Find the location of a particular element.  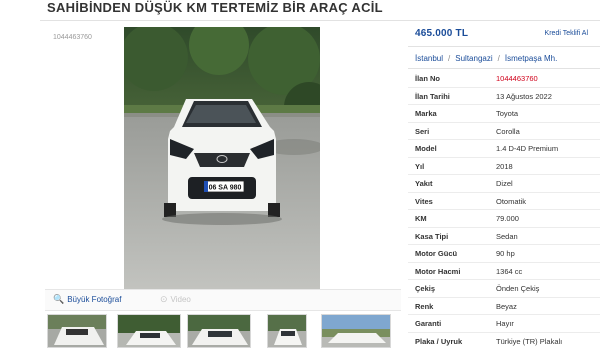

video-label: Video is located at coordinates (180, 299).